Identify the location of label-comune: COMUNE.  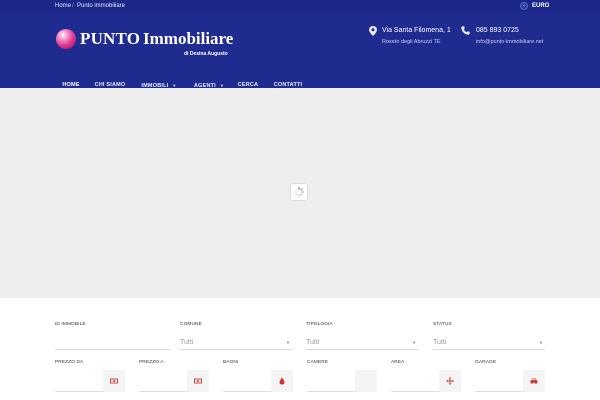
(191, 324).